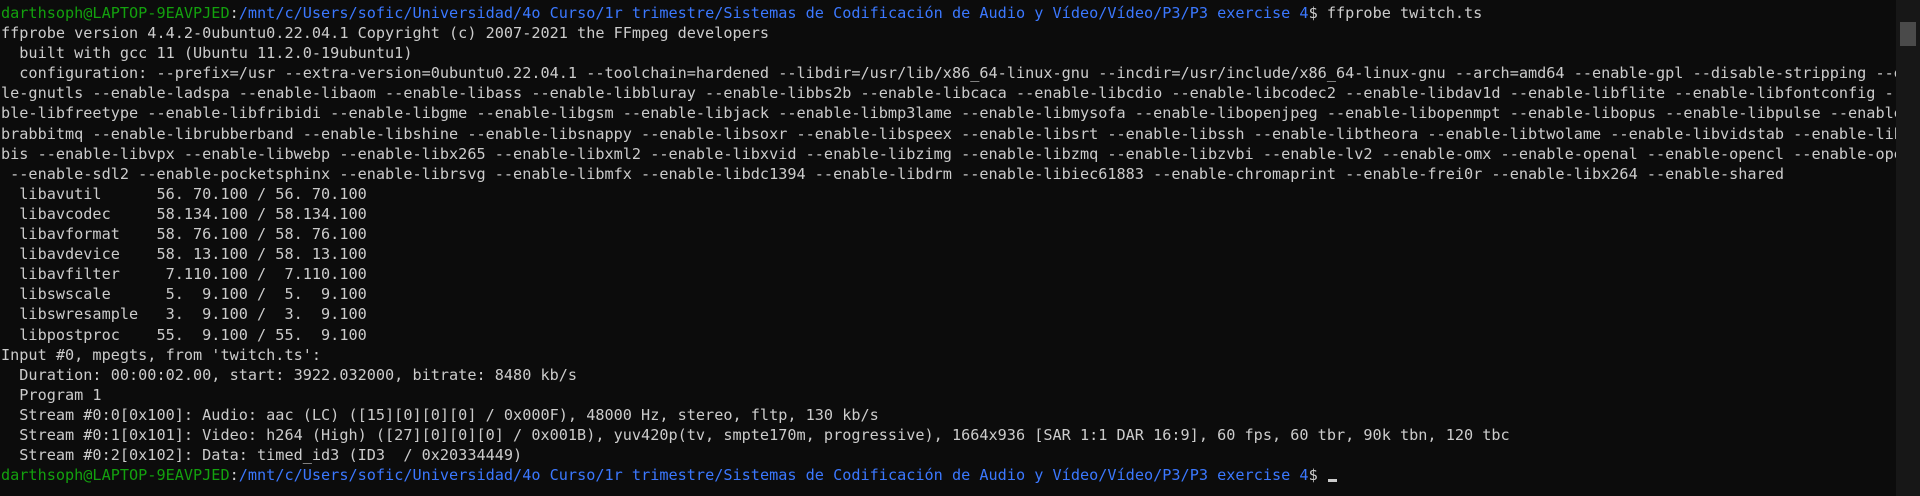  Describe the element at coordinates (51, 394) in the screenshot. I see `output-line: Program 1` at that location.